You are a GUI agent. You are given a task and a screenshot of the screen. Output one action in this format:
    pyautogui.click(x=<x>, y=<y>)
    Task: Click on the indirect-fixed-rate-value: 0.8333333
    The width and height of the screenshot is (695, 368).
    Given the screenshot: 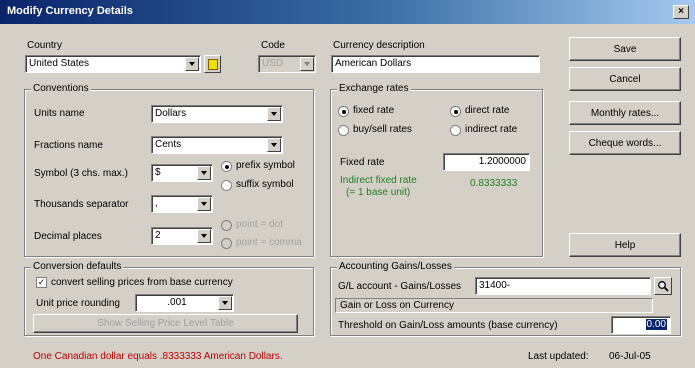 What is the action you would take?
    pyautogui.click(x=494, y=183)
    